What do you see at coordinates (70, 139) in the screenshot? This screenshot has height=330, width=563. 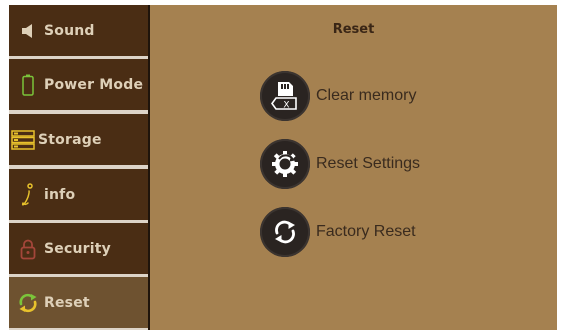 I see `sidebar-item-label: Storage` at bounding box center [70, 139].